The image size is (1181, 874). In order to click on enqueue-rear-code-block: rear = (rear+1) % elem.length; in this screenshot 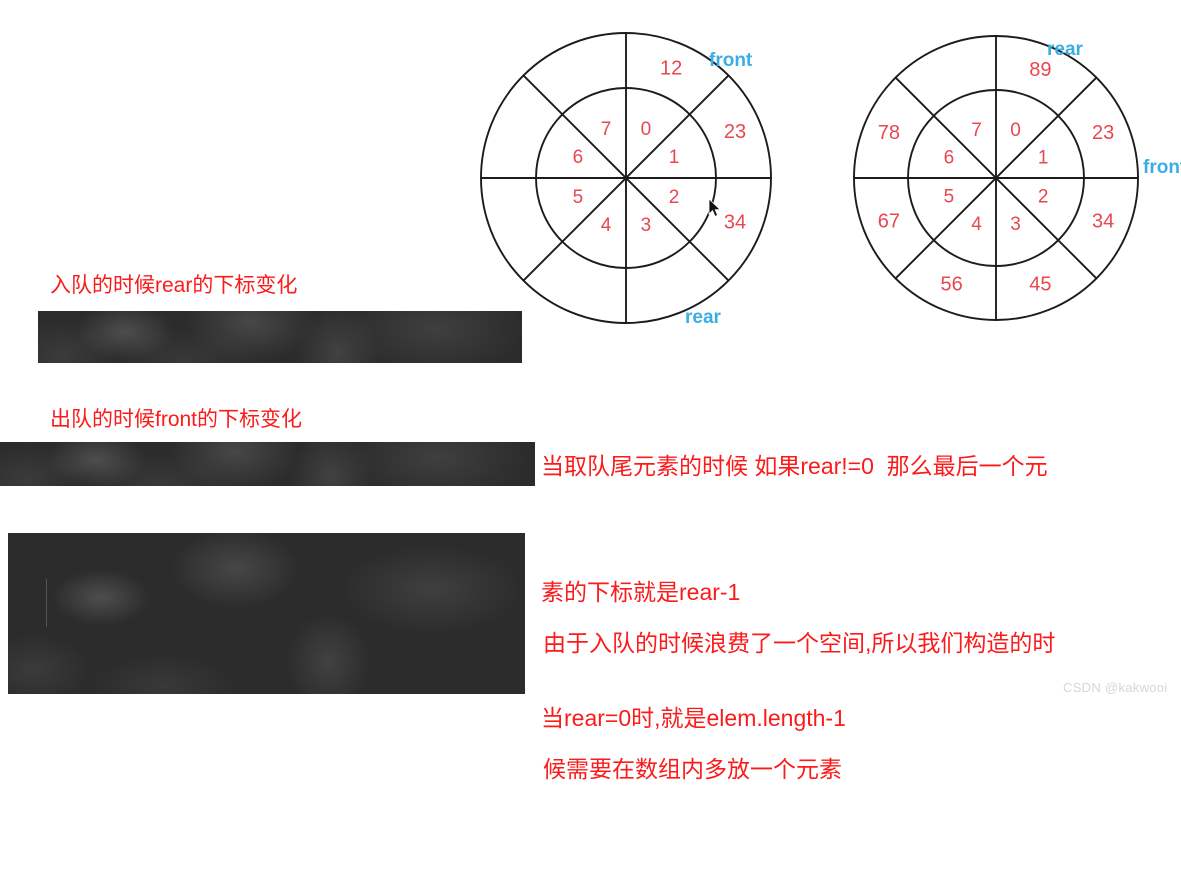, I will do `click(280, 337)`.